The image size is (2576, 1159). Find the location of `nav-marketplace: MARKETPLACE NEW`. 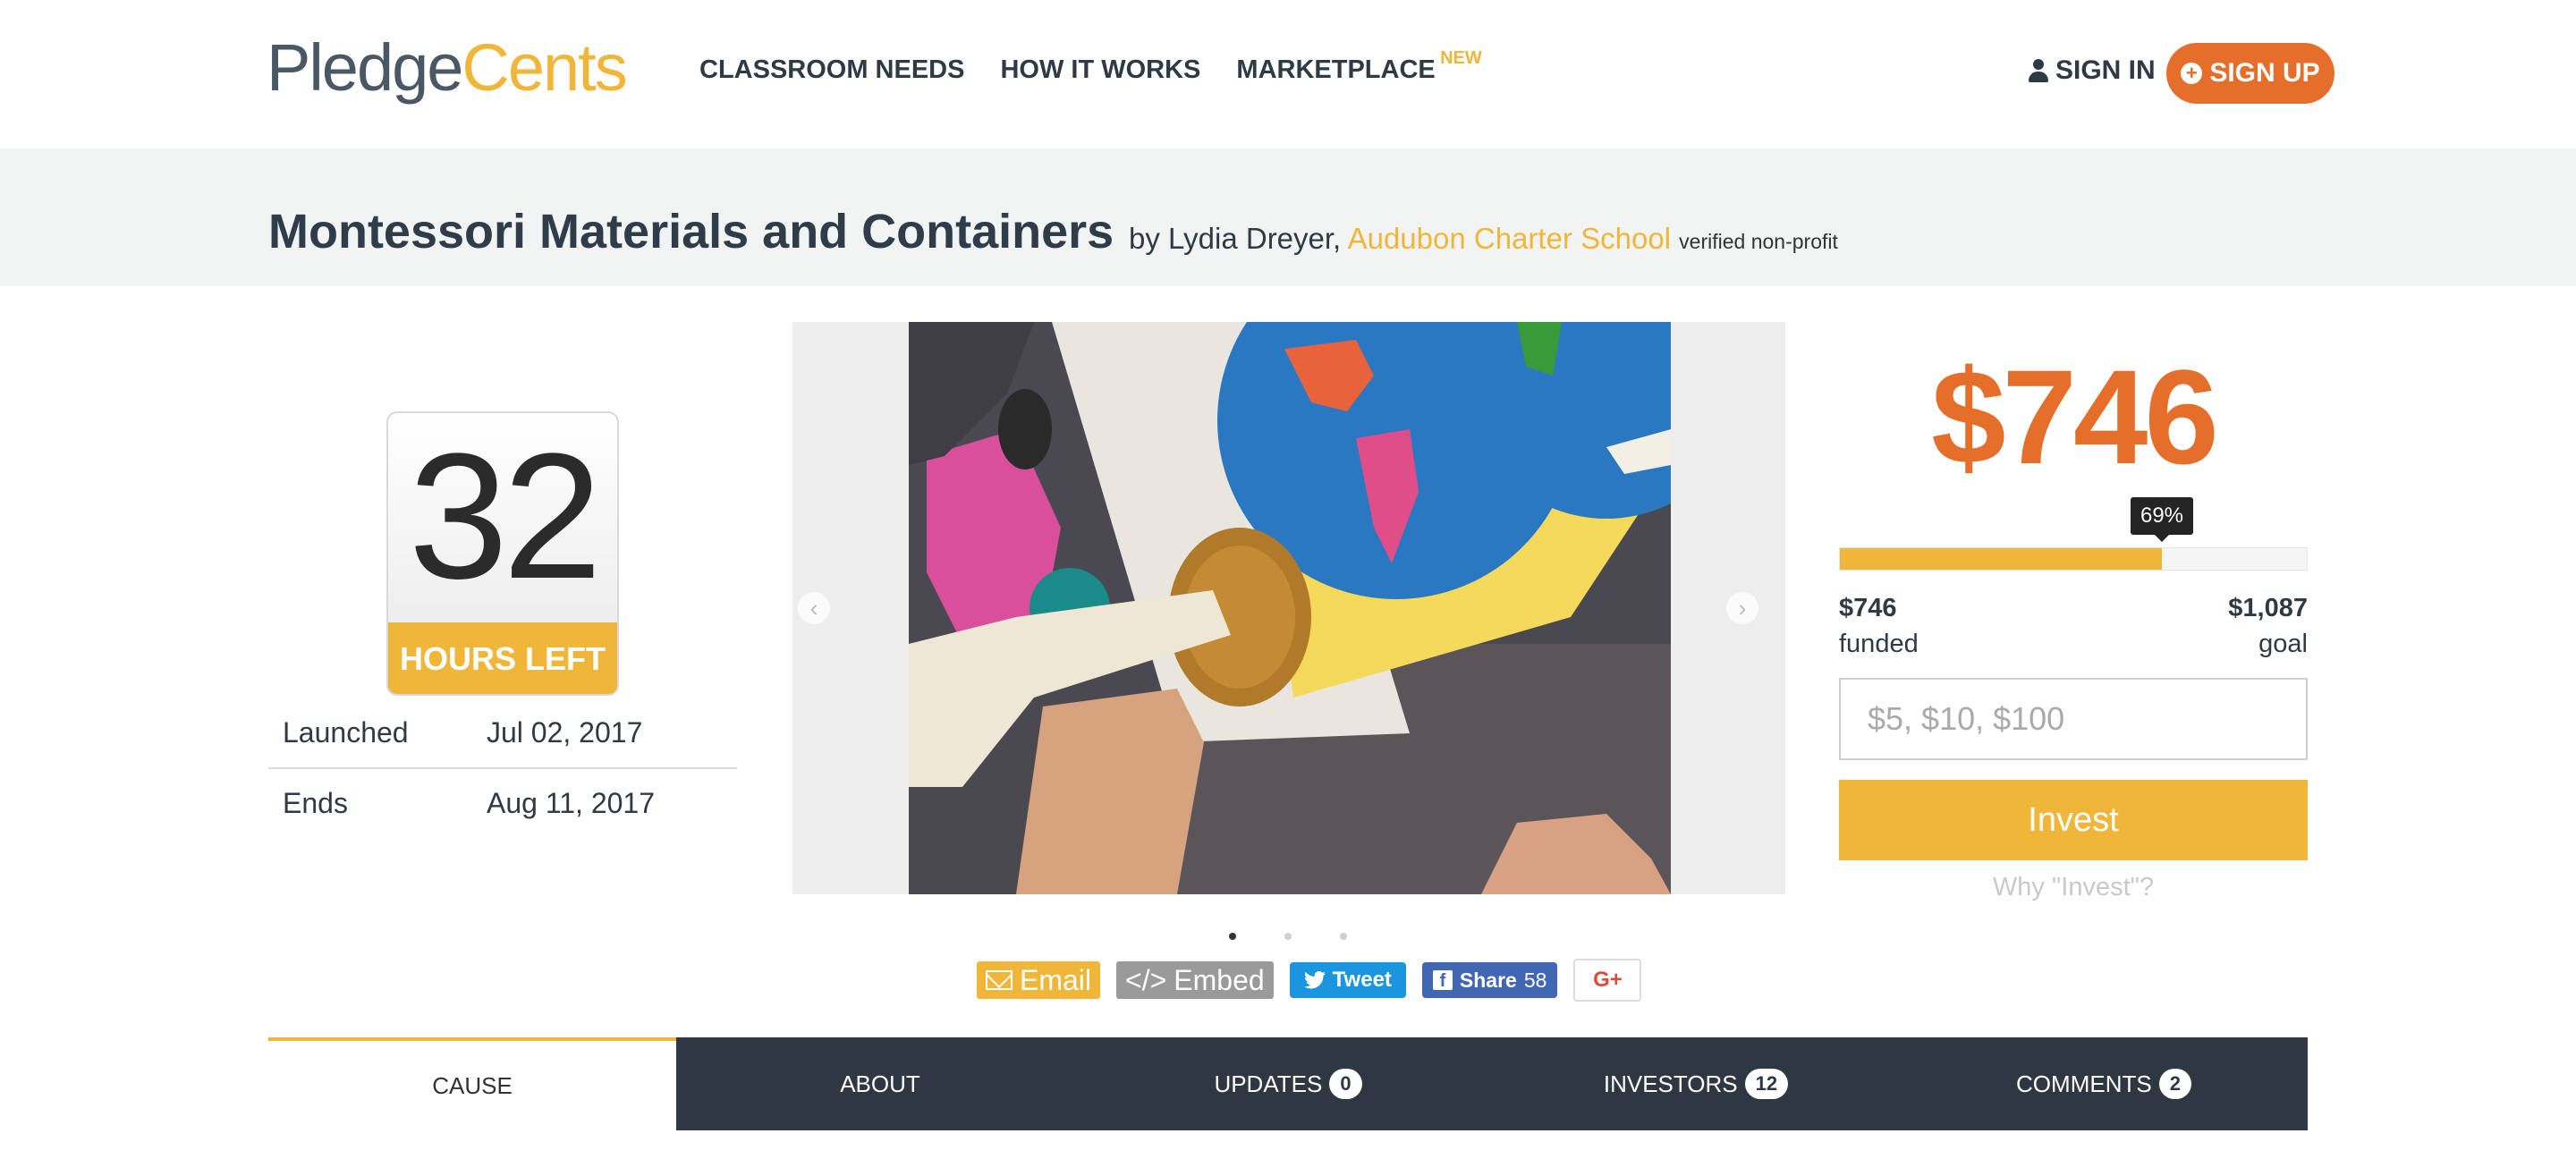

nav-marketplace: MARKETPLACE NEW is located at coordinates (1358, 66).